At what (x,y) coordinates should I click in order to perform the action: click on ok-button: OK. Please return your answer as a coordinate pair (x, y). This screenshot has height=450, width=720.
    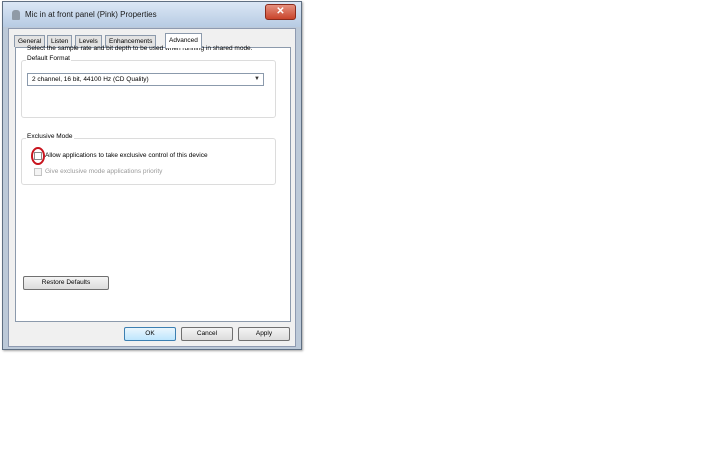
    Looking at the image, I should click on (150, 334).